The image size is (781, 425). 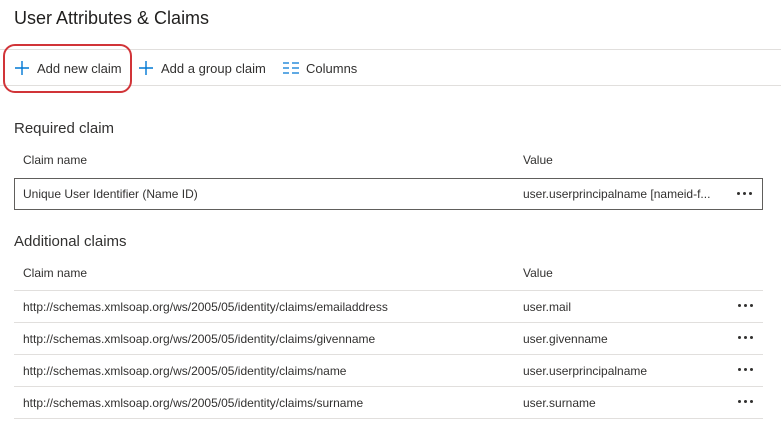 What do you see at coordinates (565, 339) in the screenshot?
I see `claim-value-cell: user.givenname` at bounding box center [565, 339].